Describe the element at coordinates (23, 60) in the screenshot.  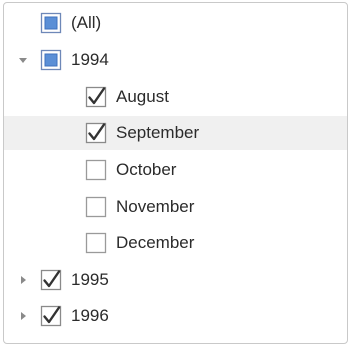
I see `expanded-arrow-icon` at that location.